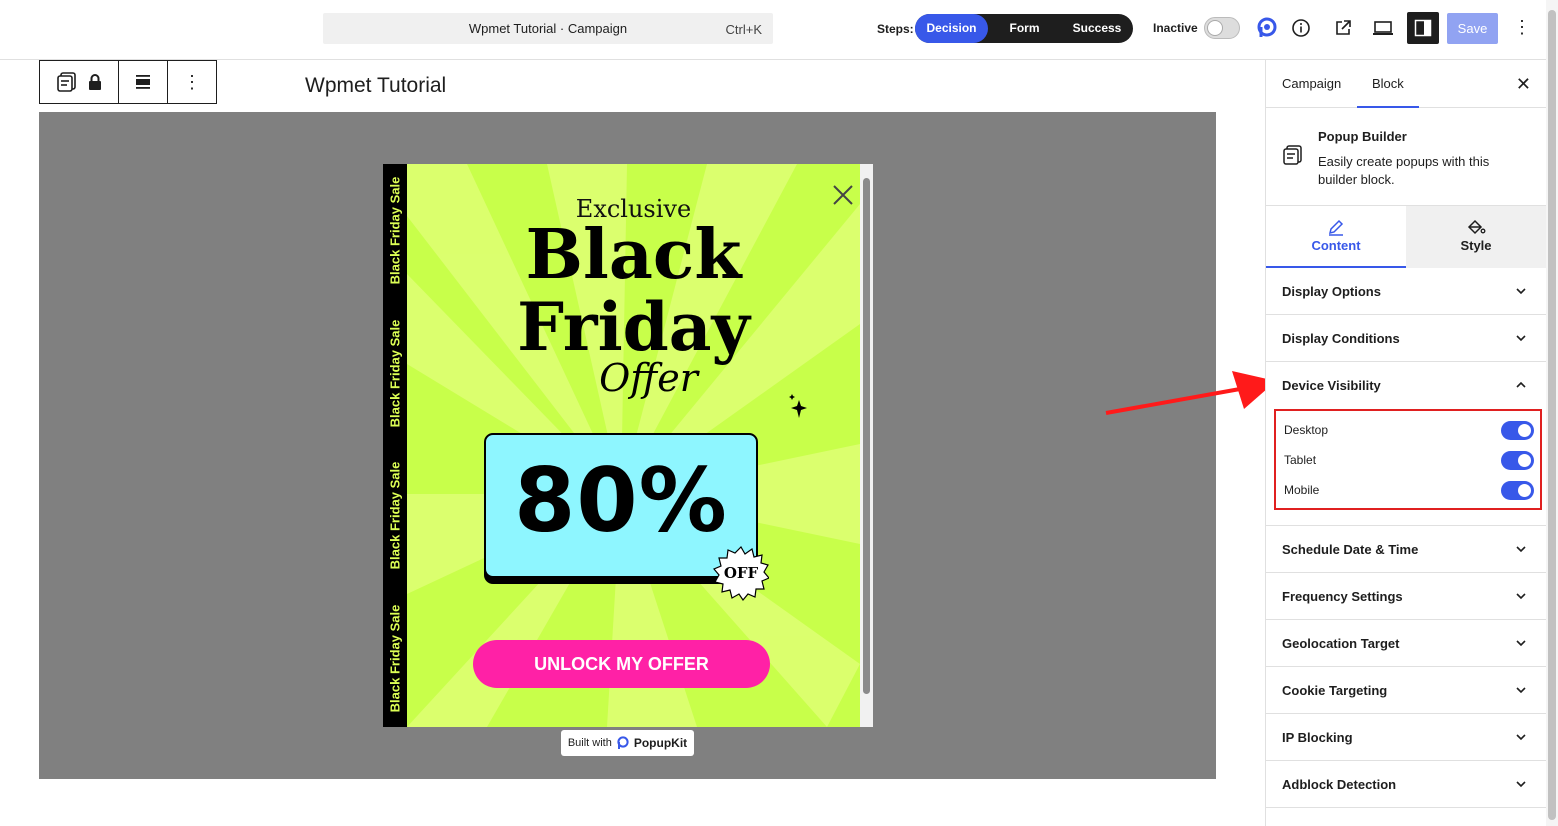  I want to click on chevron-up-icon, so click(1521, 385).